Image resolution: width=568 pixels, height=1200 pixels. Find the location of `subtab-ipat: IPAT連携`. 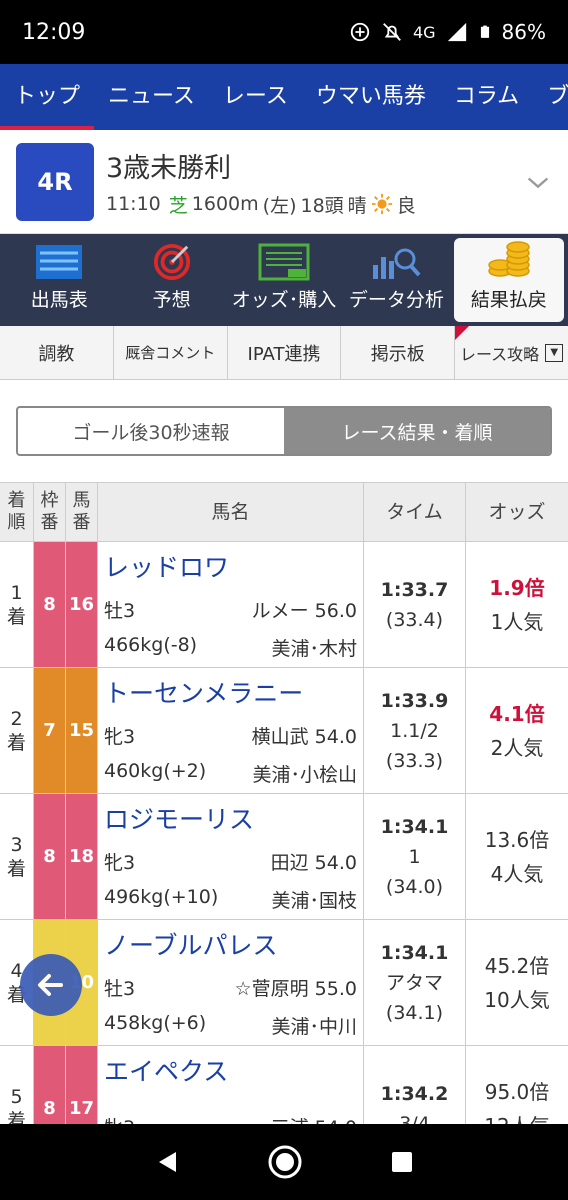

subtab-ipat: IPAT連携 is located at coordinates (285, 352).